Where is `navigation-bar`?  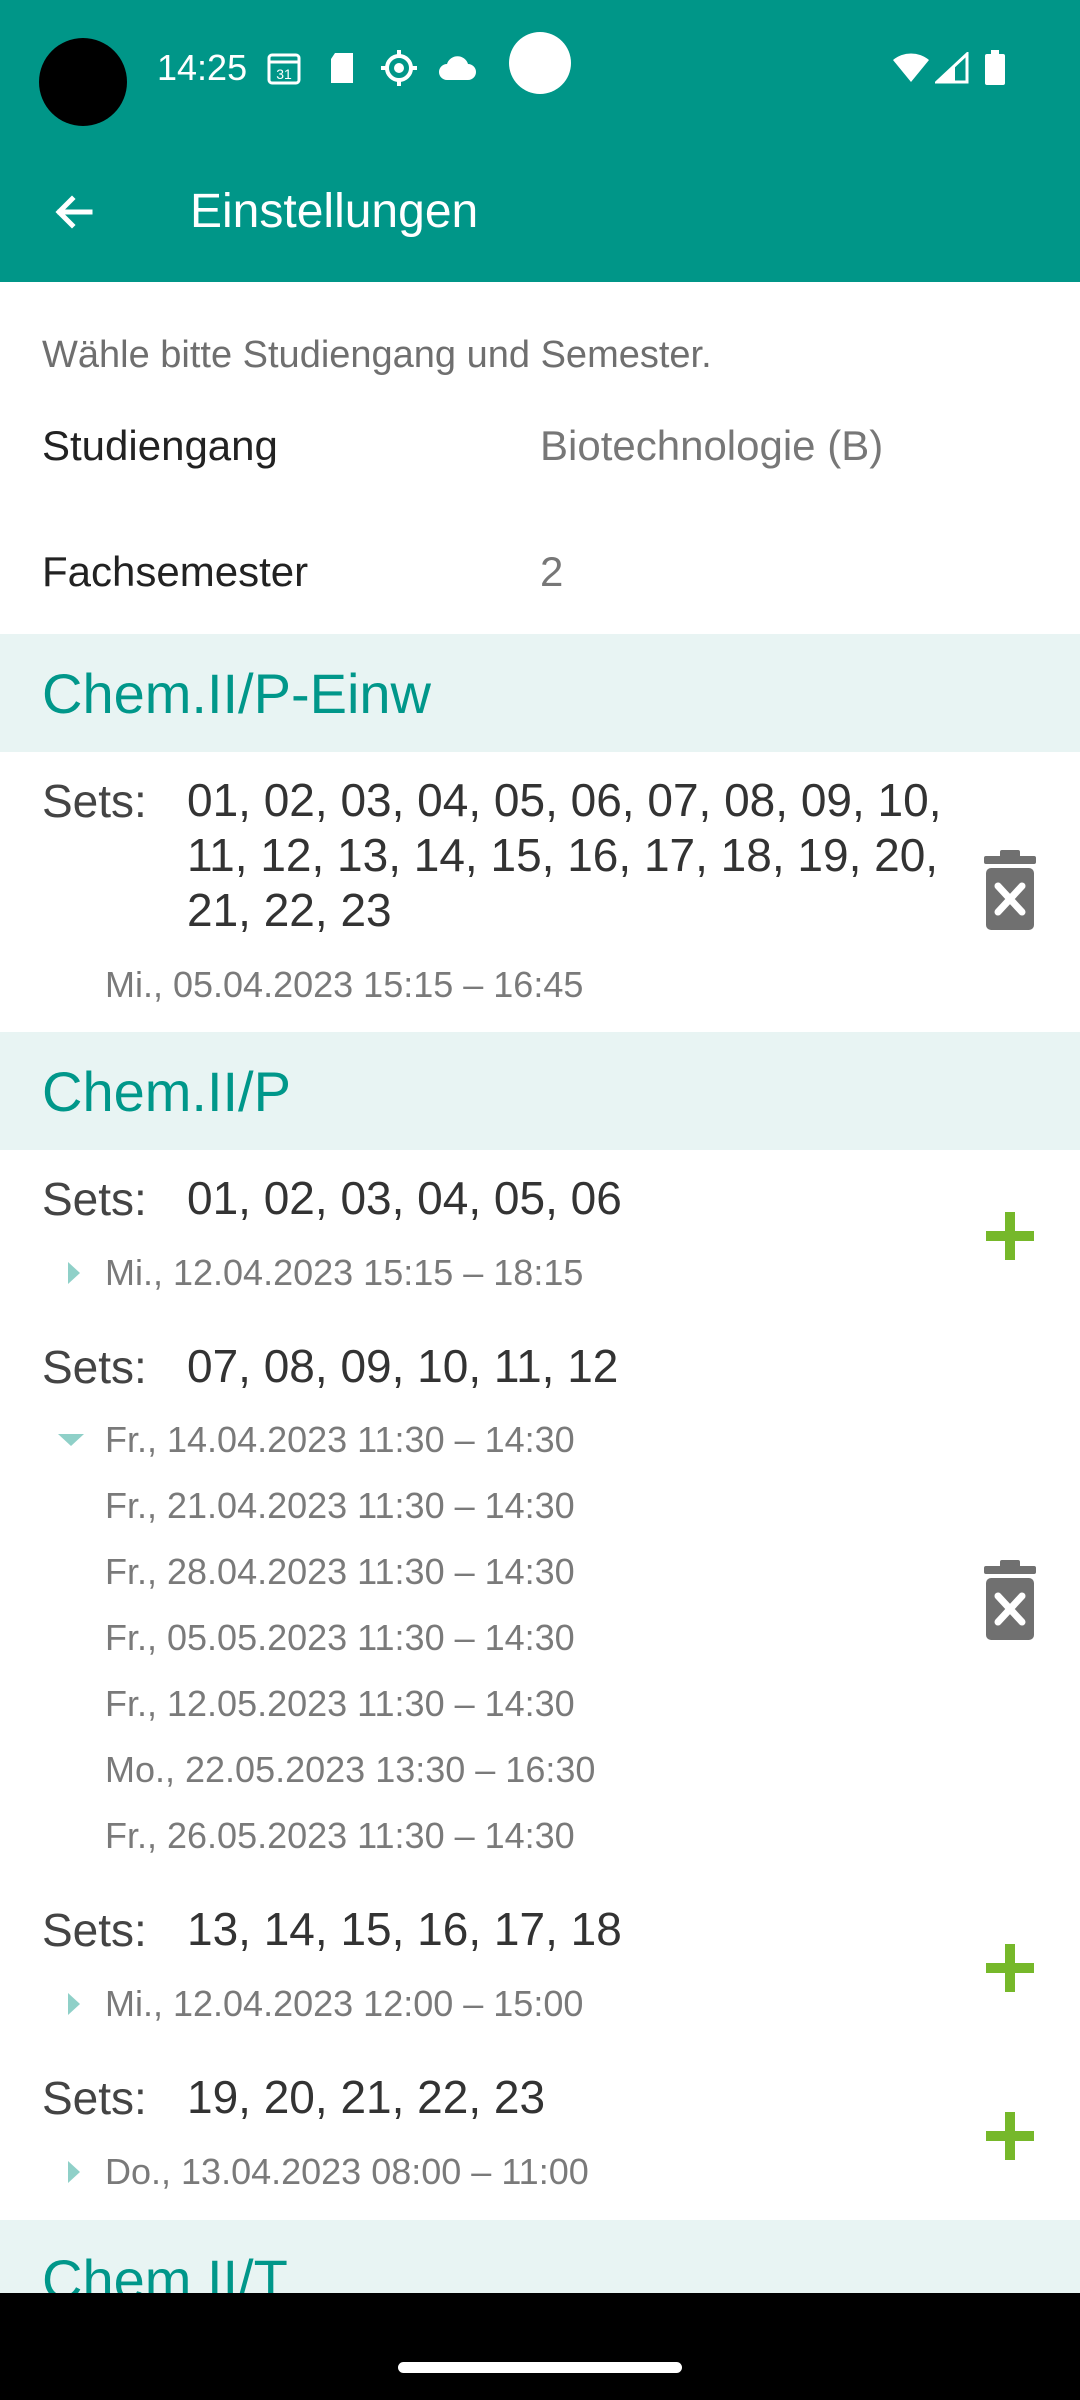
navigation-bar is located at coordinates (540, 2346).